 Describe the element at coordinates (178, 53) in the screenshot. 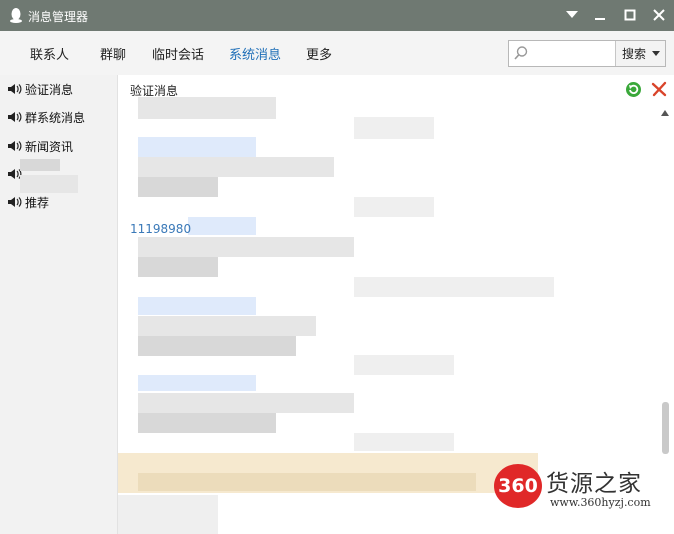

I see `tab-temp-session: 临时会话` at that location.